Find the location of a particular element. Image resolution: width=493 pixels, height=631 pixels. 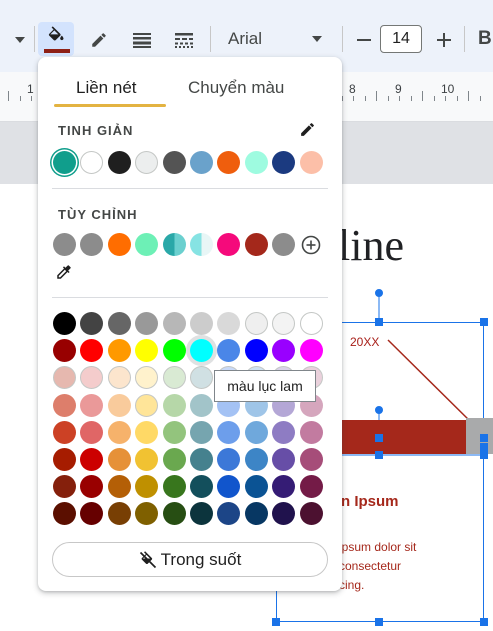

swatch-palette-r4-c8 is located at coordinates (284, 432).